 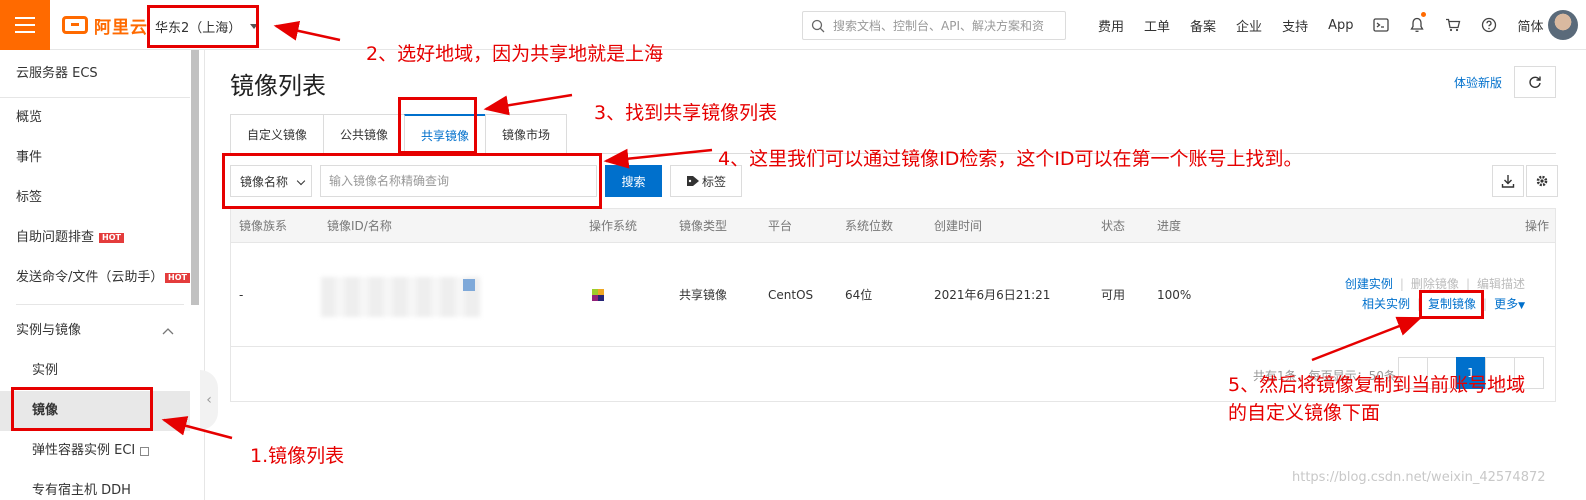 I want to click on sidebar-collapse-handle: ‹, so click(x=209, y=400).